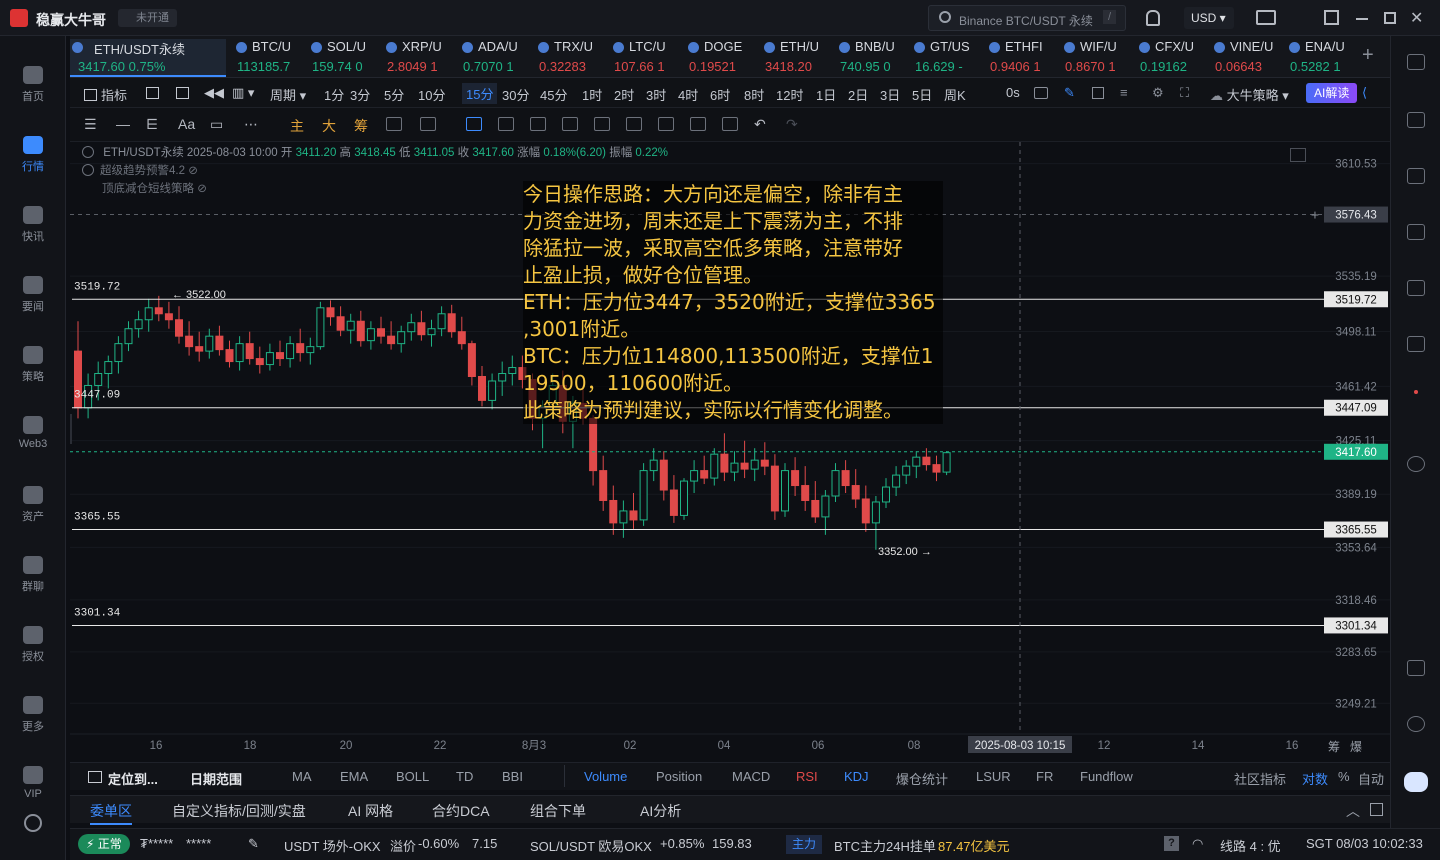 This screenshot has height=860, width=1440. Describe the element at coordinates (1334, 746) in the screenshot. I see `chart-chip: 筹` at that location.